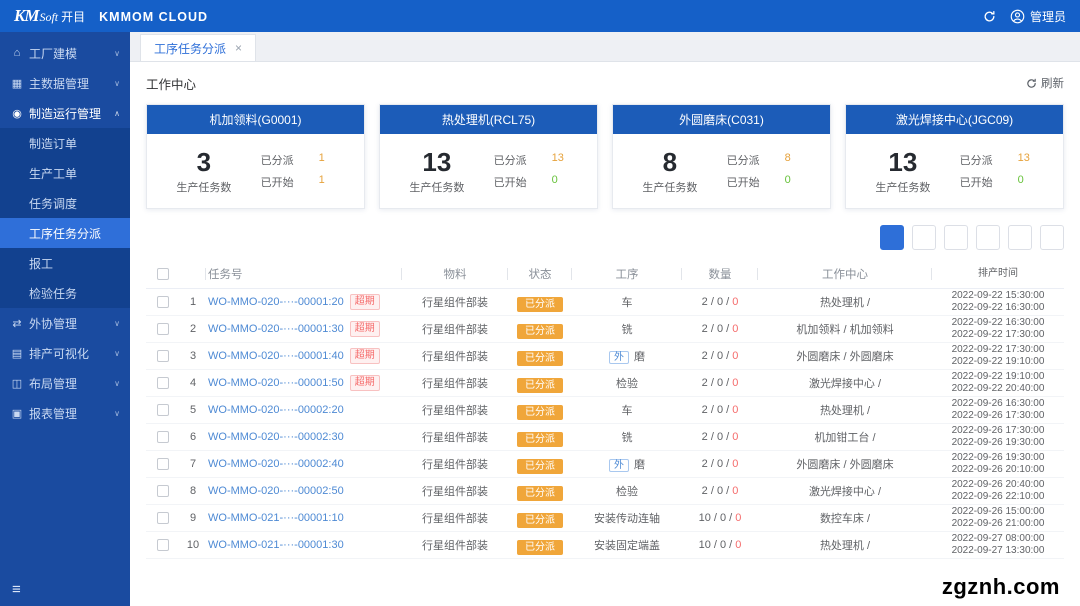 Image resolution: width=1080 pixels, height=606 pixels. I want to click on sidebar-submenu: 制造订单 生产工单 任务调度 工序任务分派 报工 检验任务, so click(65, 218).